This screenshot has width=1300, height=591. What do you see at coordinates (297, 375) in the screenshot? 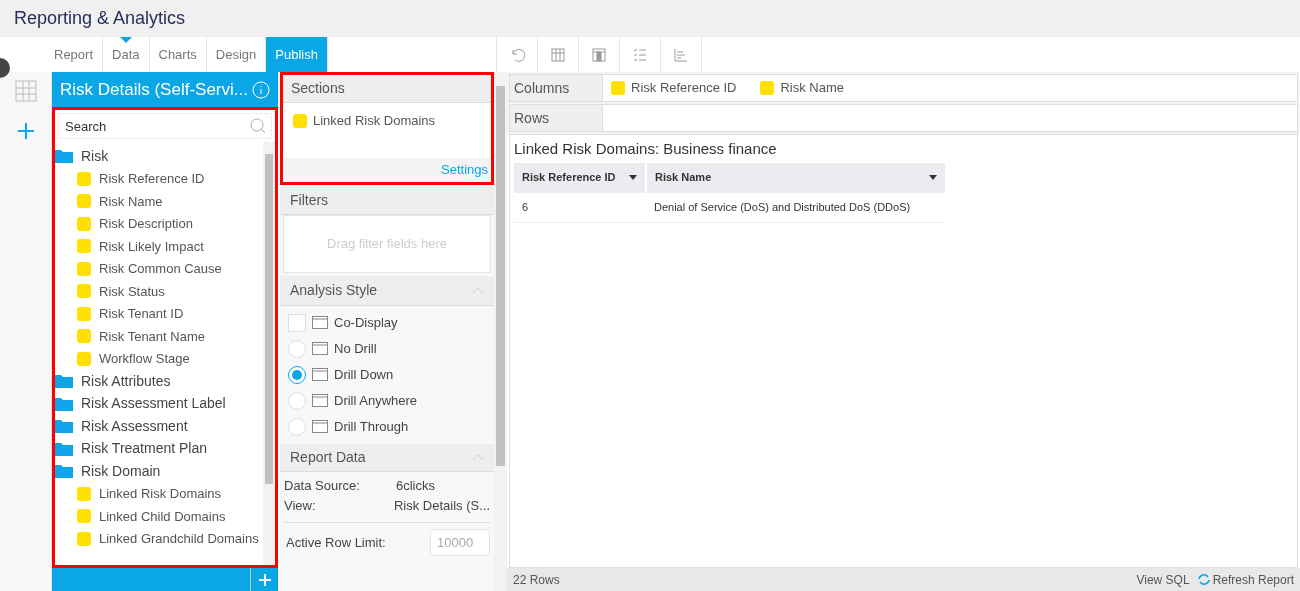
I see `radio-button` at bounding box center [297, 375].